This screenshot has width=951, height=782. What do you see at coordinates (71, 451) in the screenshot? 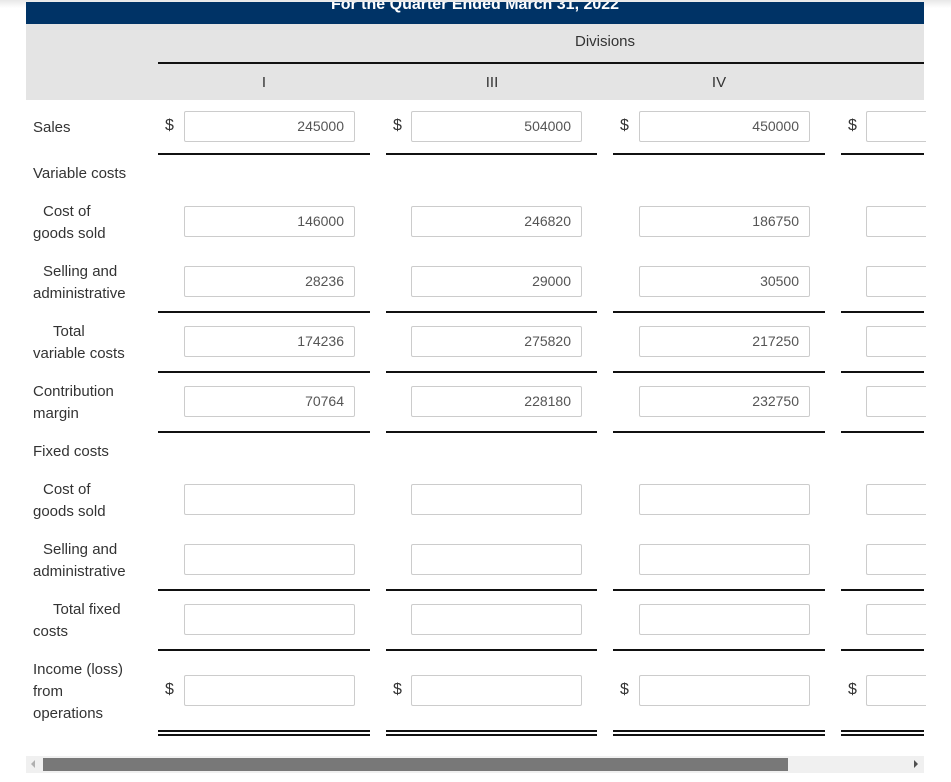
I see `row-label-fixed-costs: Fixed costs` at bounding box center [71, 451].